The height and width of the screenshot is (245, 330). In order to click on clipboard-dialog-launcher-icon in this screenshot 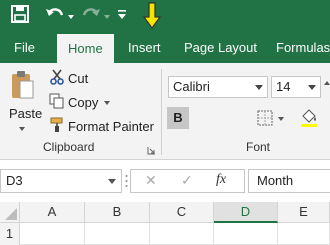, I will do `click(151, 151)`.